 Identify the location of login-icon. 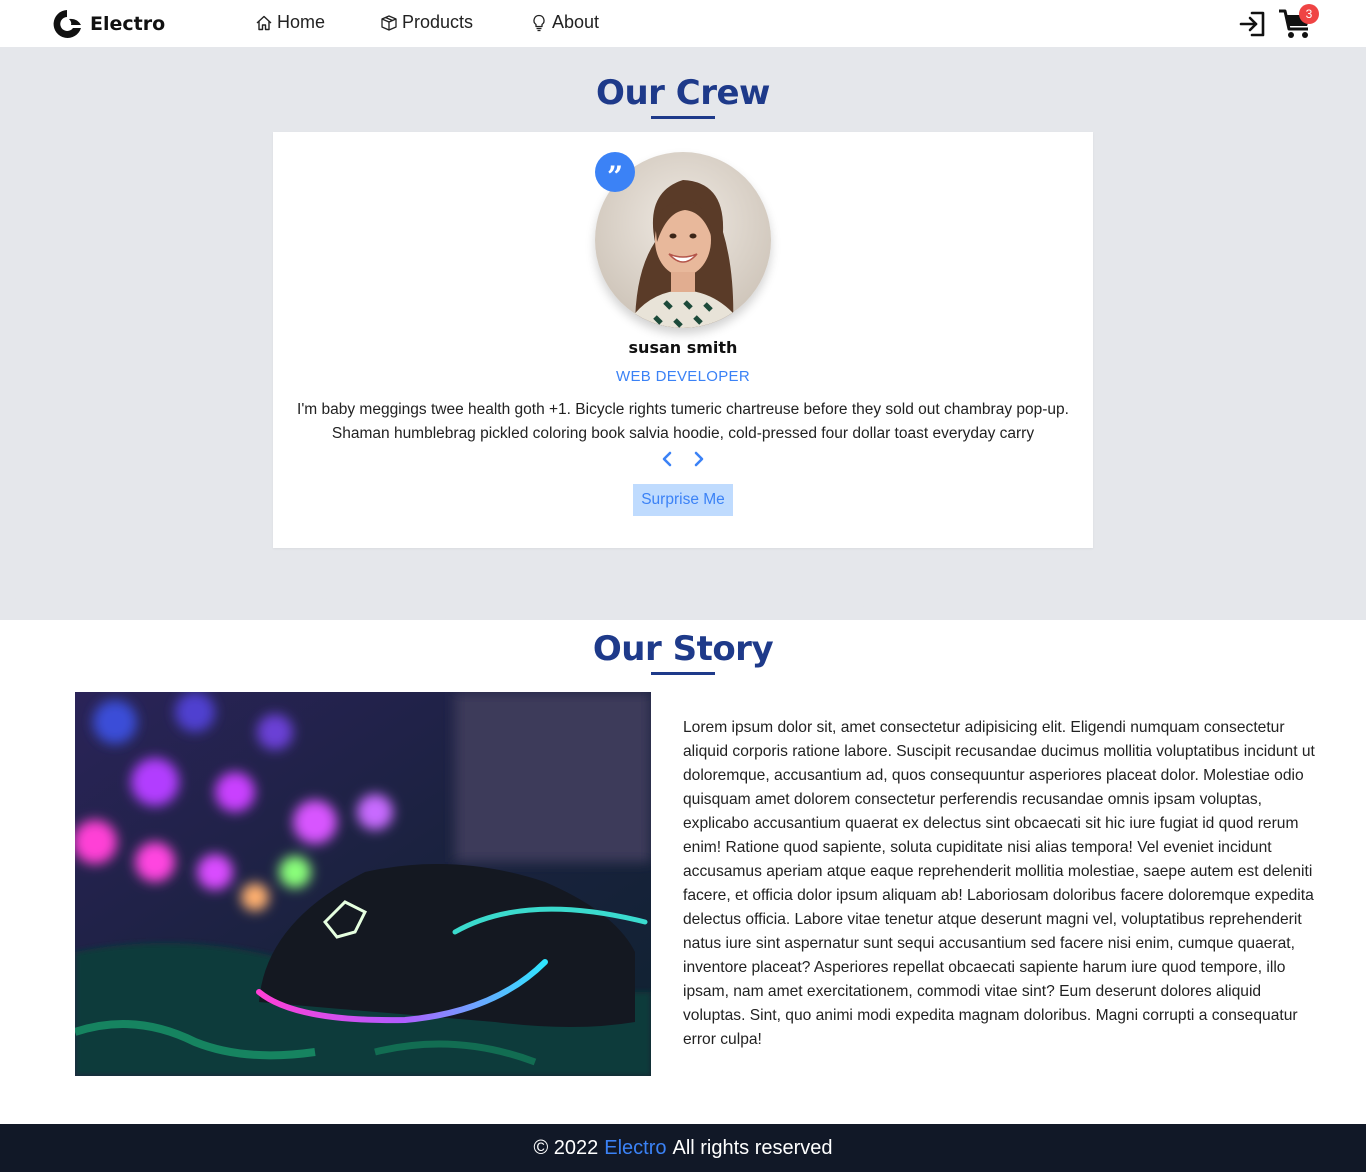
(1253, 24).